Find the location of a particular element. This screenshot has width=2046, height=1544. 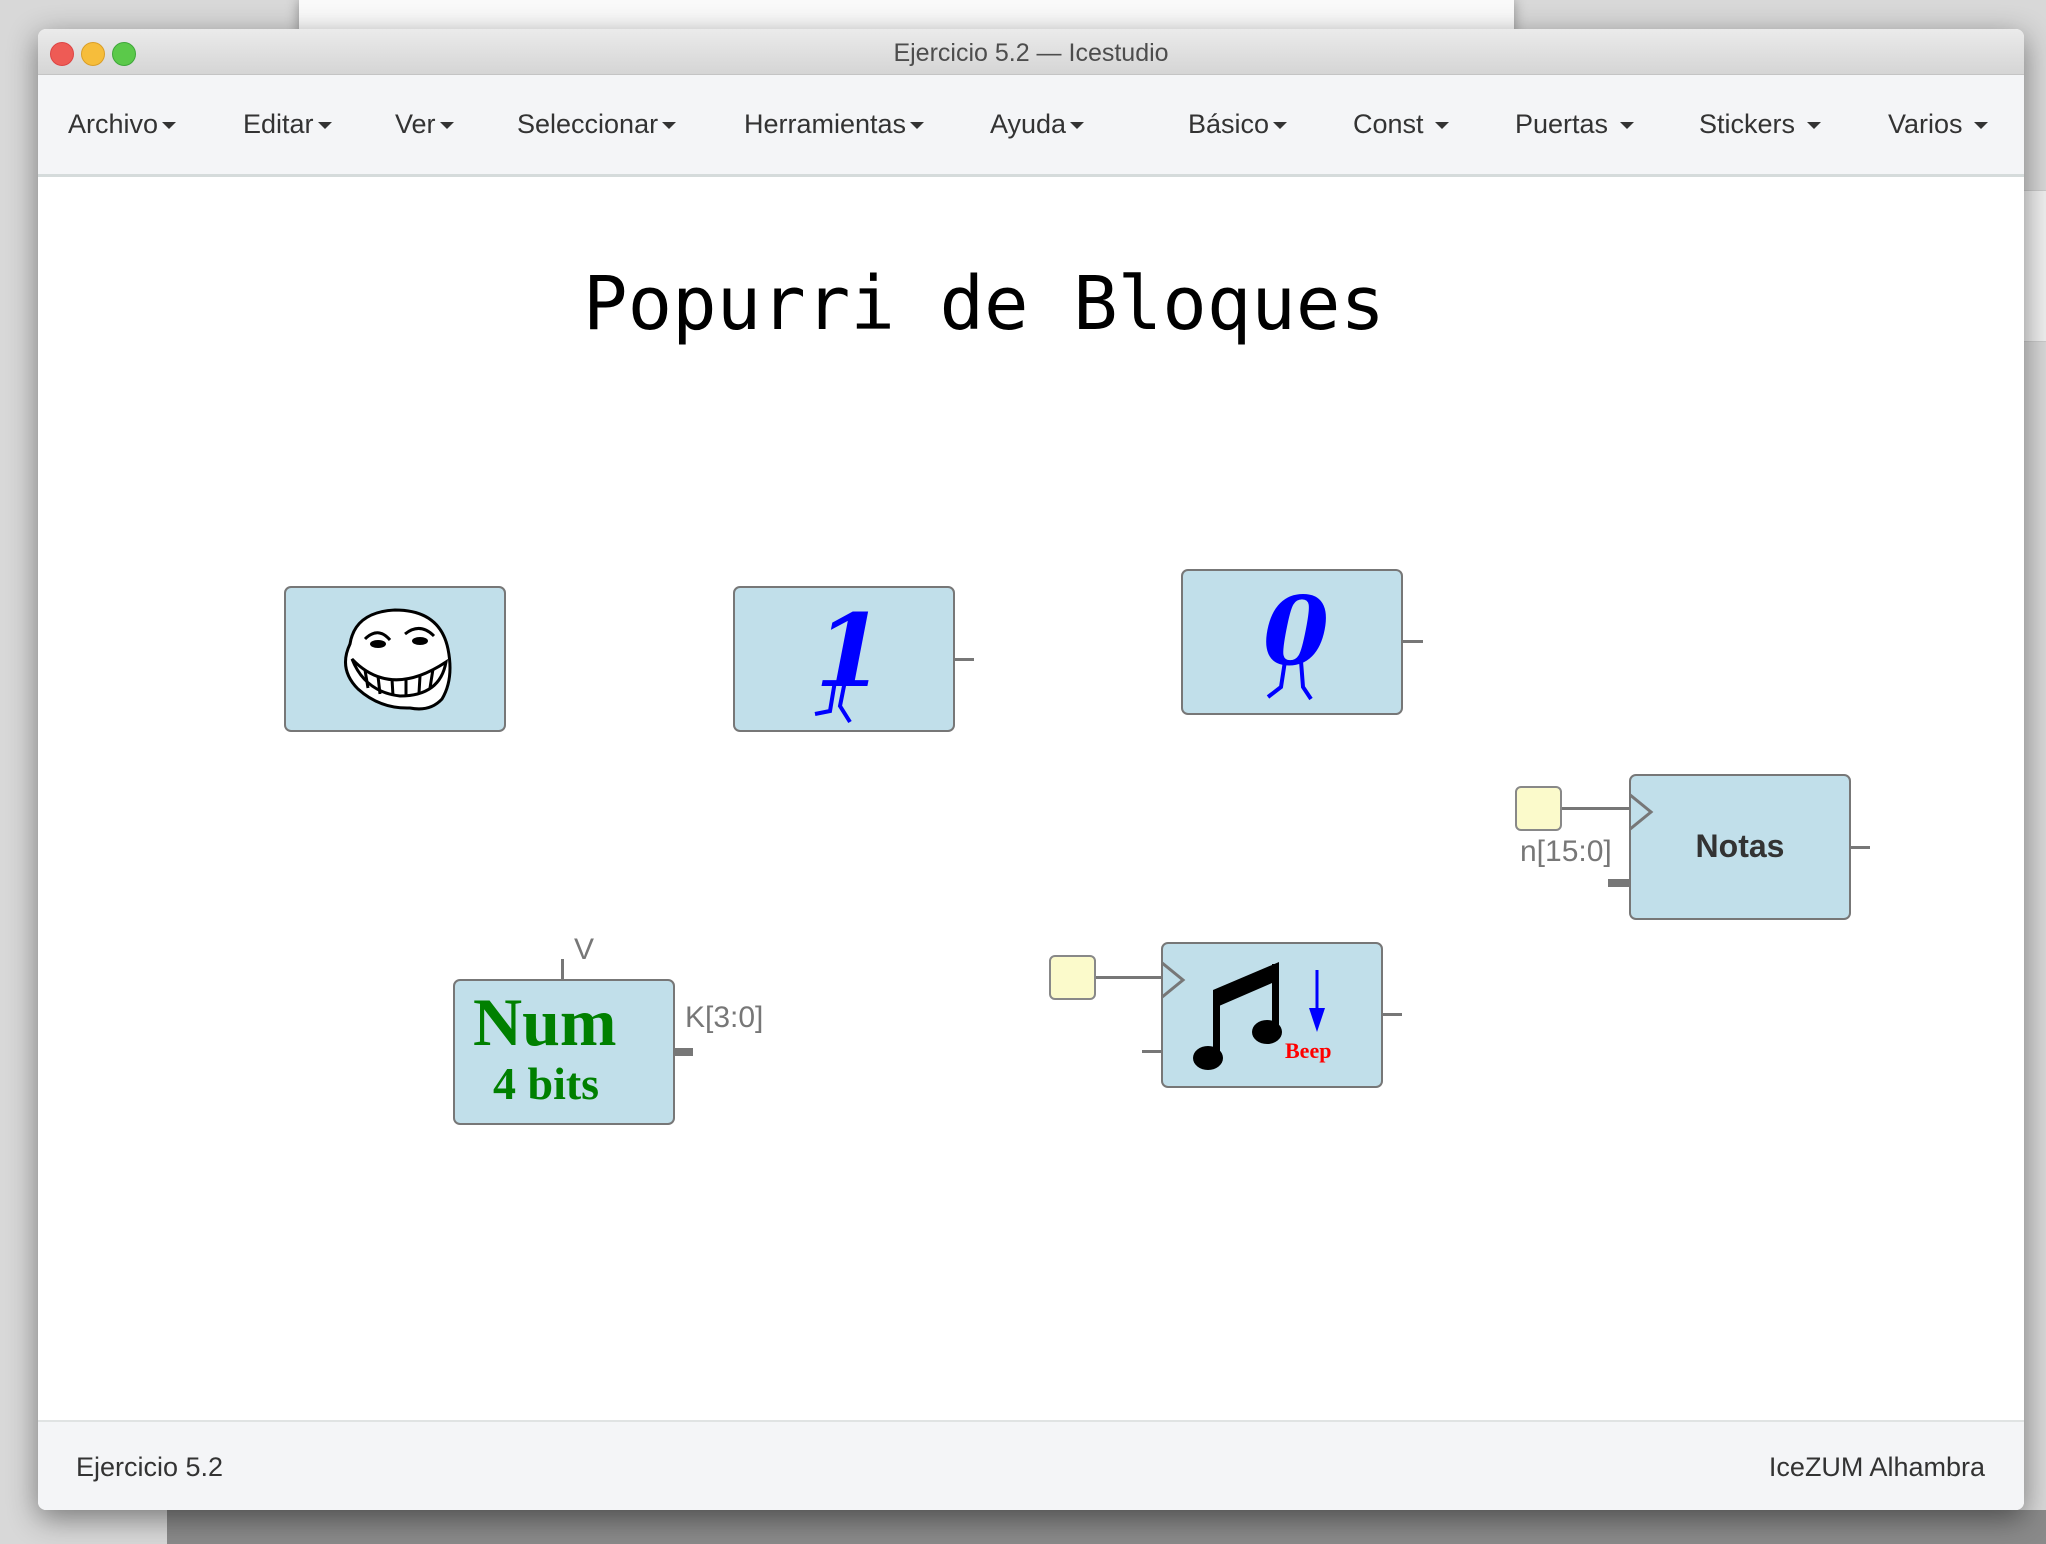

digit-one-icon: 1 is located at coordinates (849, 660).